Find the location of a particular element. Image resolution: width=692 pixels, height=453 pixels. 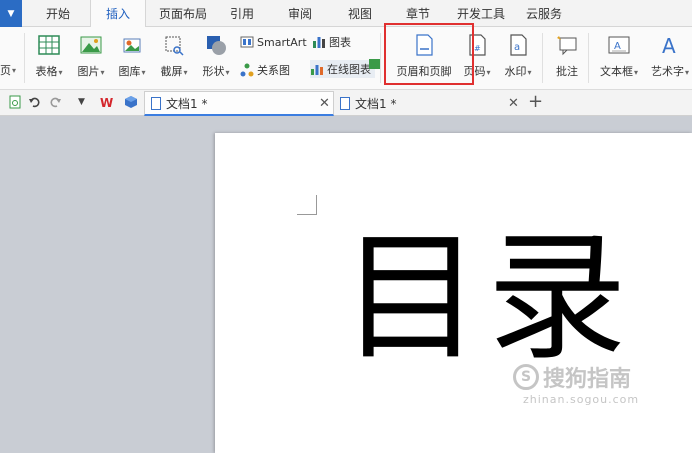

wordart-button: A 艺术字▾ is located at coordinates (670, 53).